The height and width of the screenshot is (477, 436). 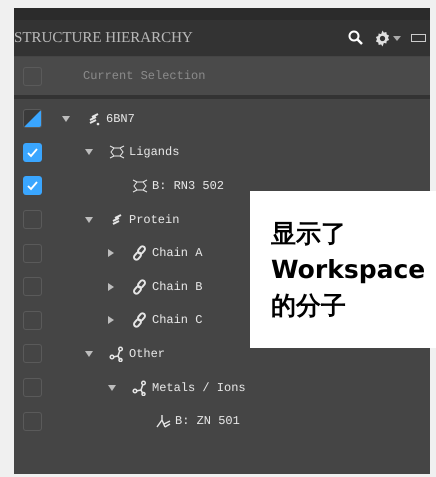 What do you see at coordinates (188, 185) in the screenshot?
I see `tree-item-label: B: RN3 502` at bounding box center [188, 185].